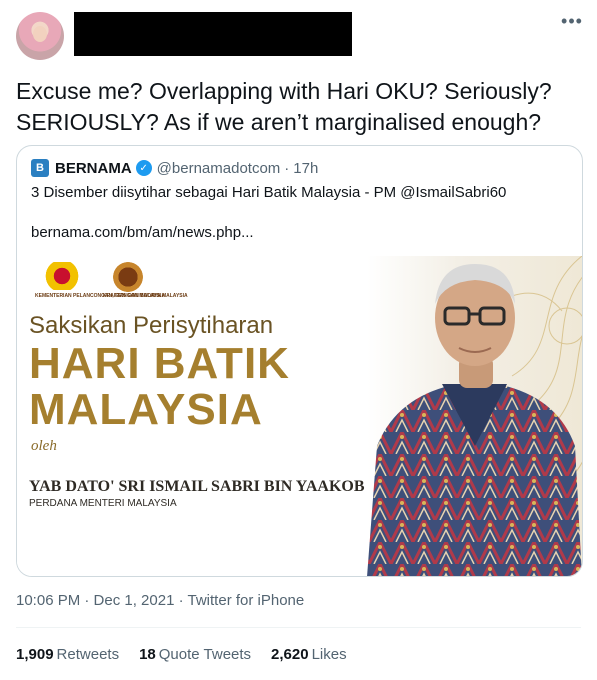  Describe the element at coordinates (246, 600) in the screenshot. I see `tweet-source: Twitter for iPhone` at that location.